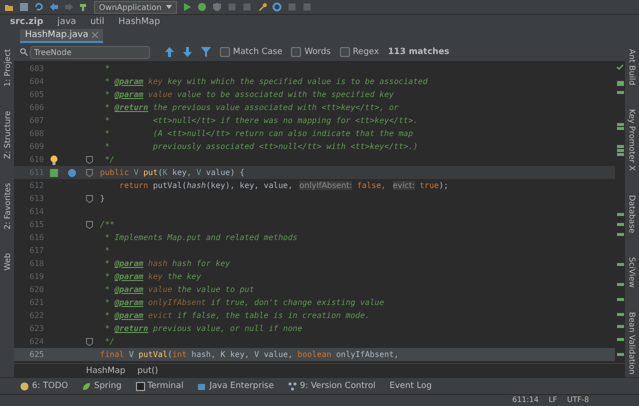  Describe the element at coordinates (66, 22) in the screenshot. I see `breadcrumb-item: java` at that location.